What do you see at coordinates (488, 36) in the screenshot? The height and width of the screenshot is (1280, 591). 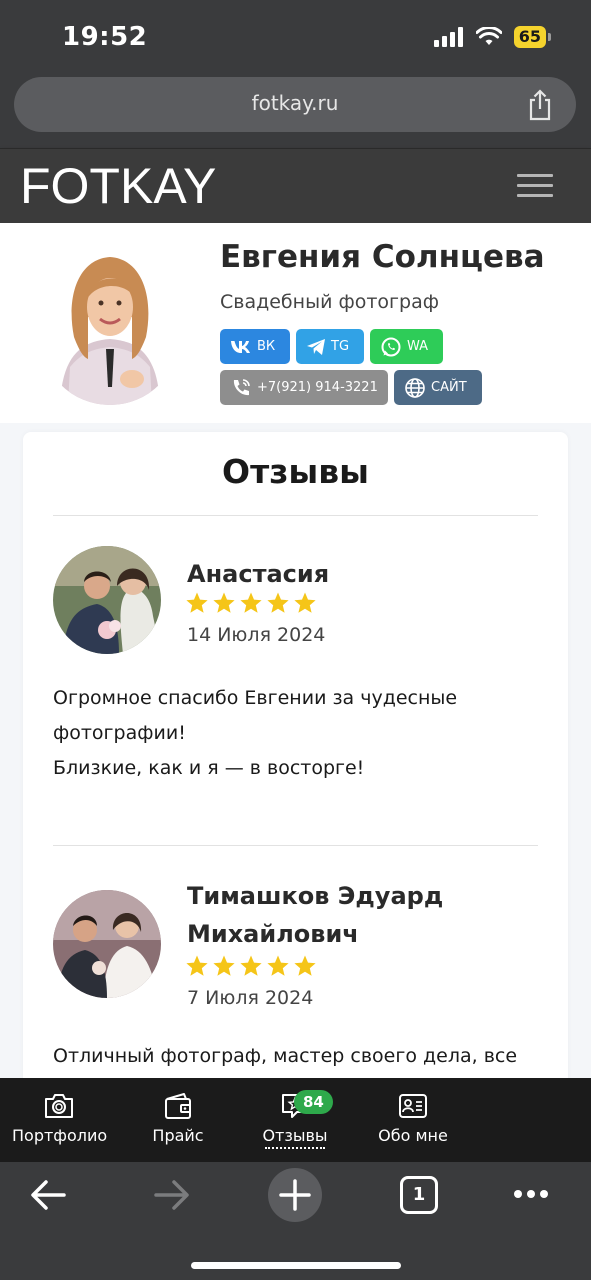 I see `wifi-icon` at bounding box center [488, 36].